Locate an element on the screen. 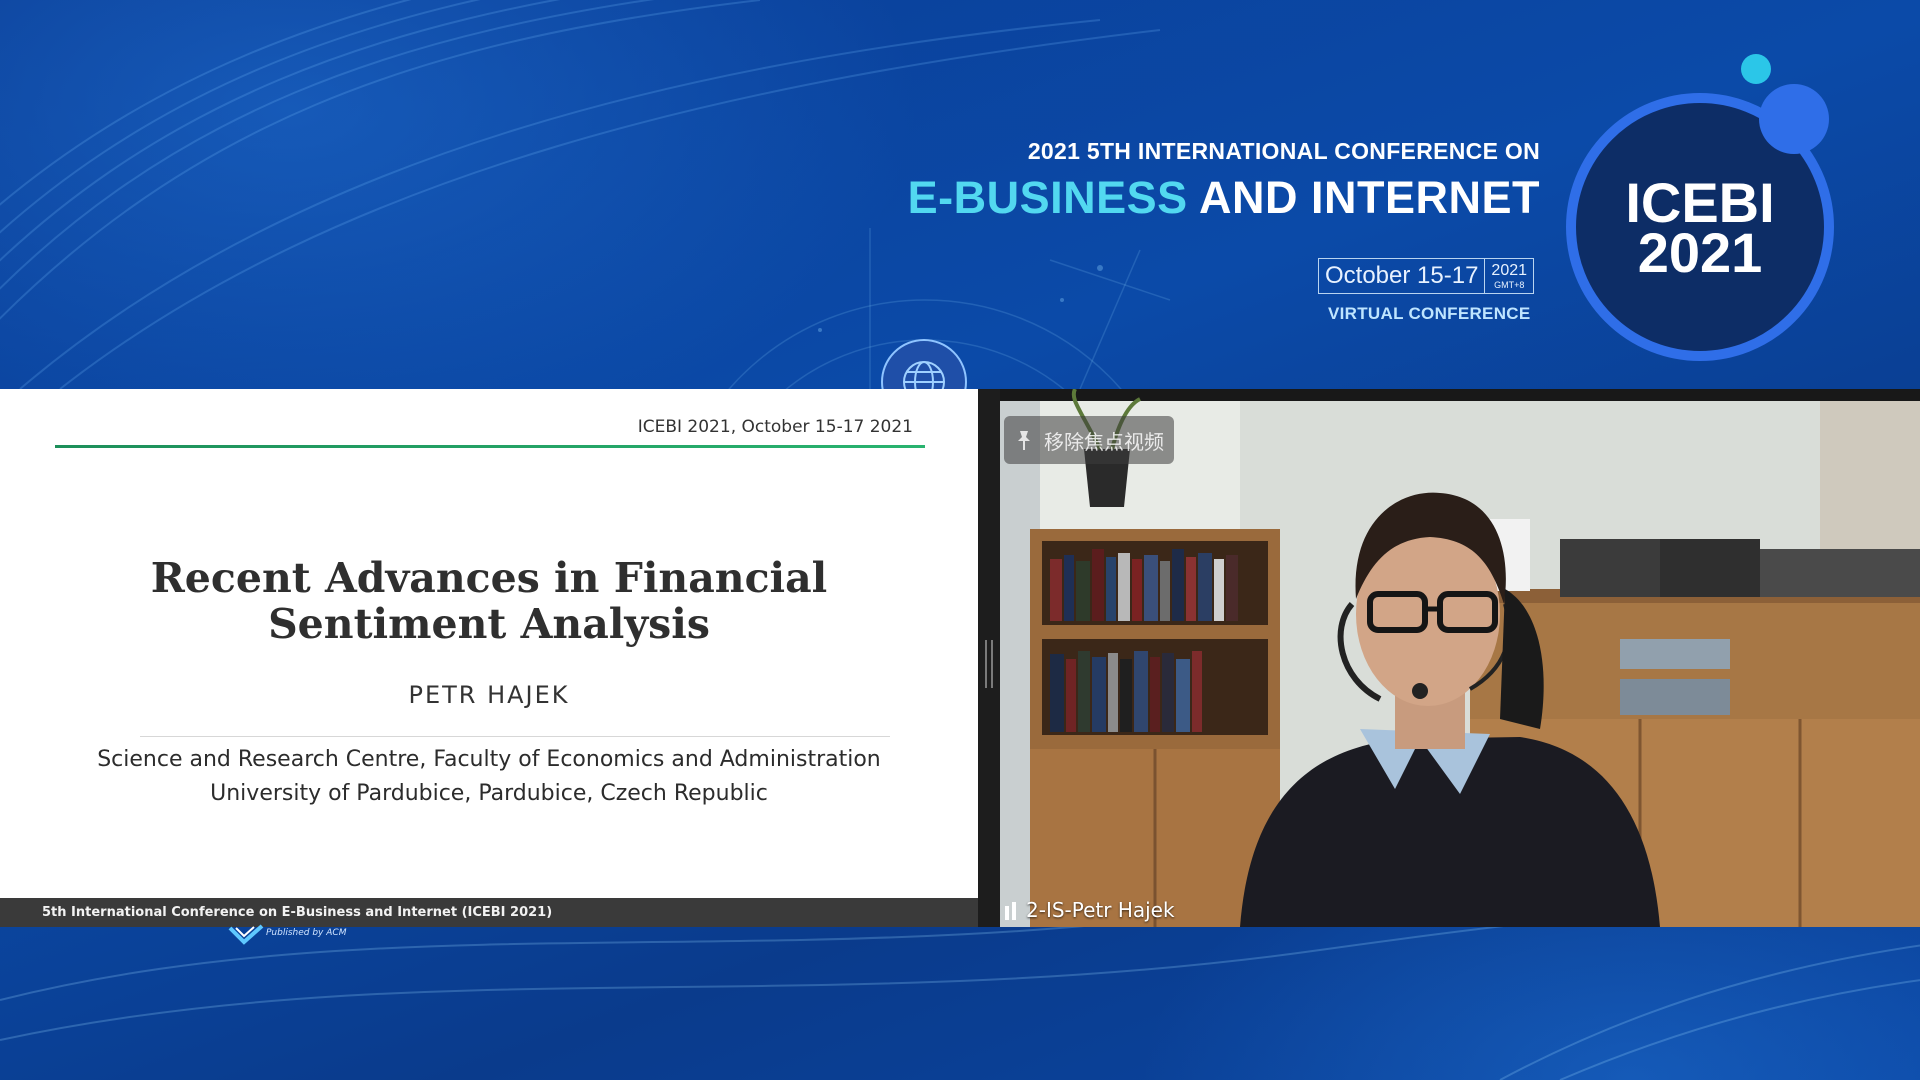  logo-dot-small is located at coordinates (1756, 69).